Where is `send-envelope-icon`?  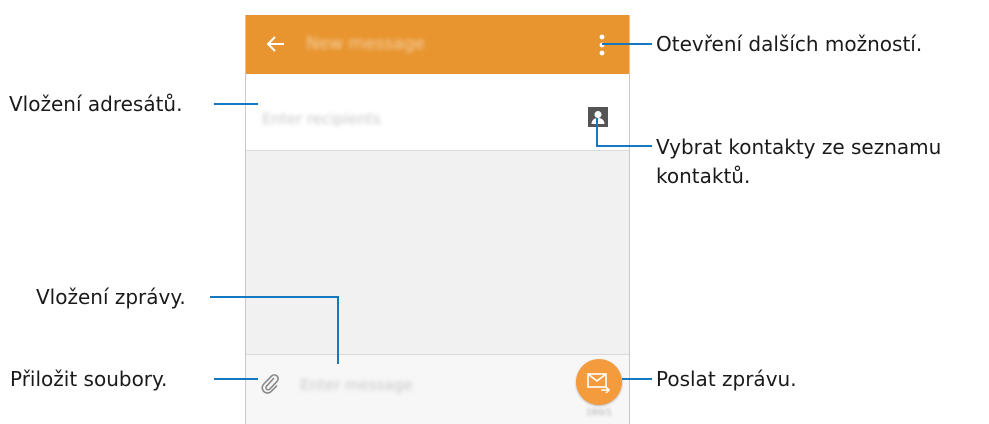 send-envelope-icon is located at coordinates (599, 383).